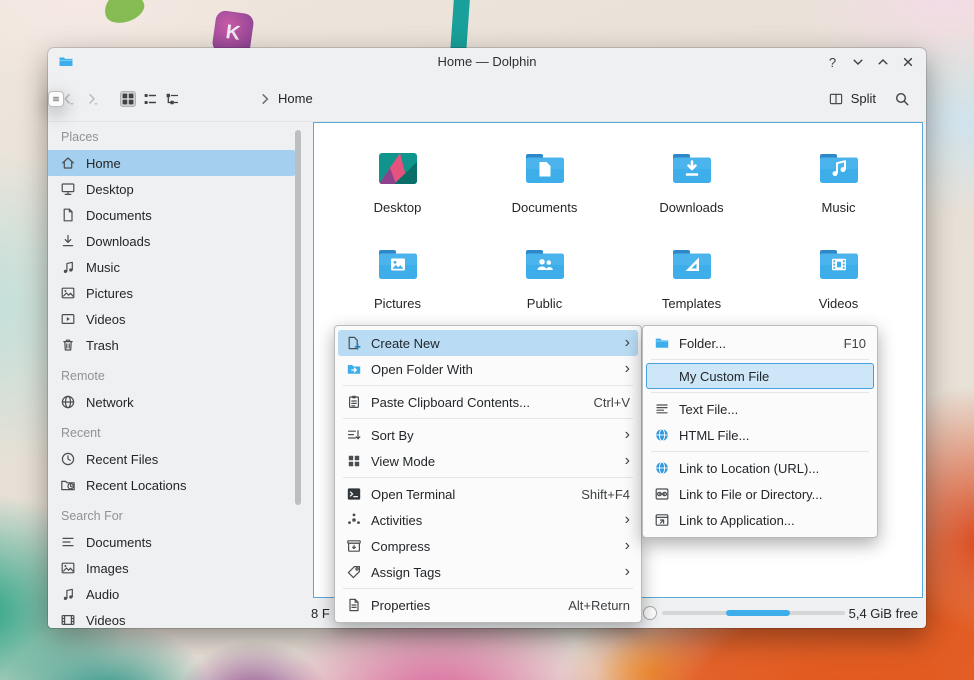 This screenshot has height=680, width=974. I want to click on sidebar-item-label: Images, so click(107, 568).